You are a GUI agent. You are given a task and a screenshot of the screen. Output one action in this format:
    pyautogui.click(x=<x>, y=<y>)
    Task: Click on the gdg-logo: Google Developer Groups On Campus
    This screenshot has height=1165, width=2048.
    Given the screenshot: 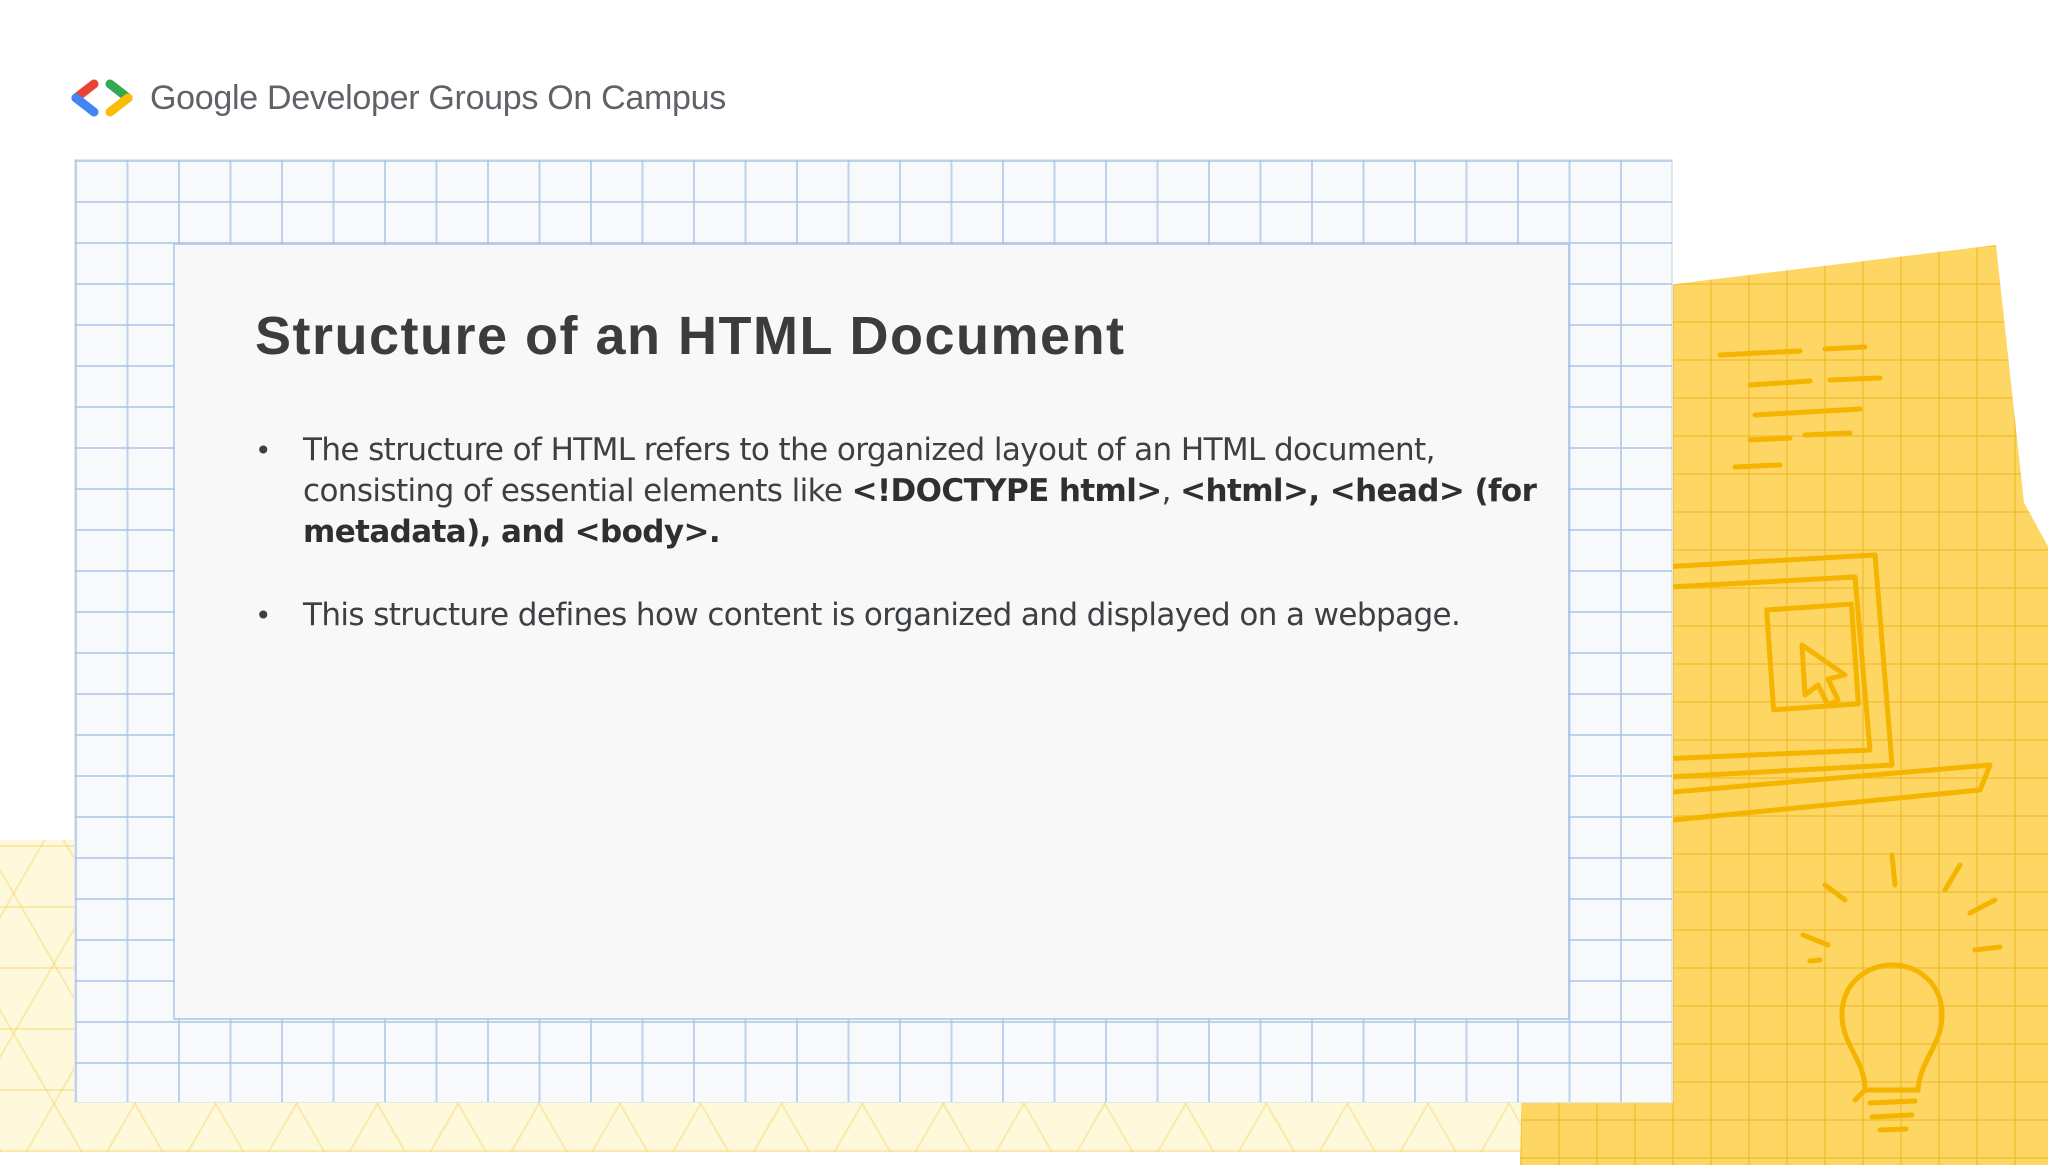 What is the action you would take?
    pyautogui.click(x=396, y=98)
    